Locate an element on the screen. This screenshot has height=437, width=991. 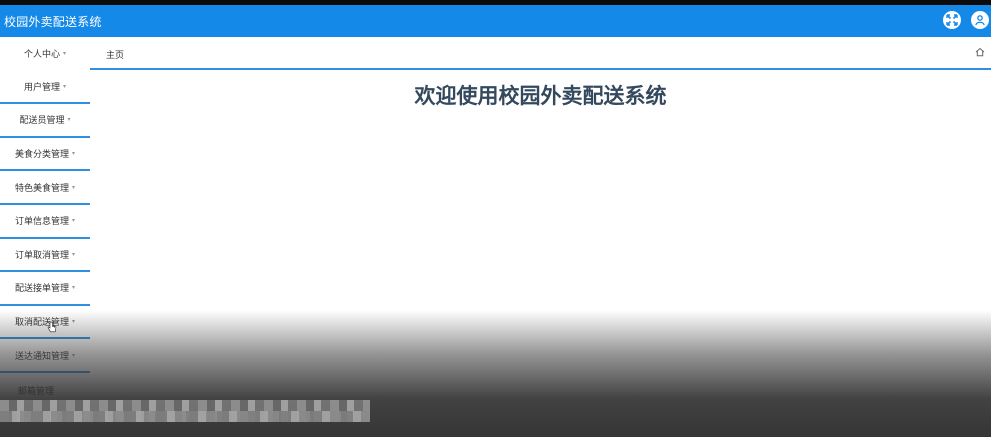
sidebar-item-orders: 订单信息管理 ▾ is located at coordinates (45, 221).